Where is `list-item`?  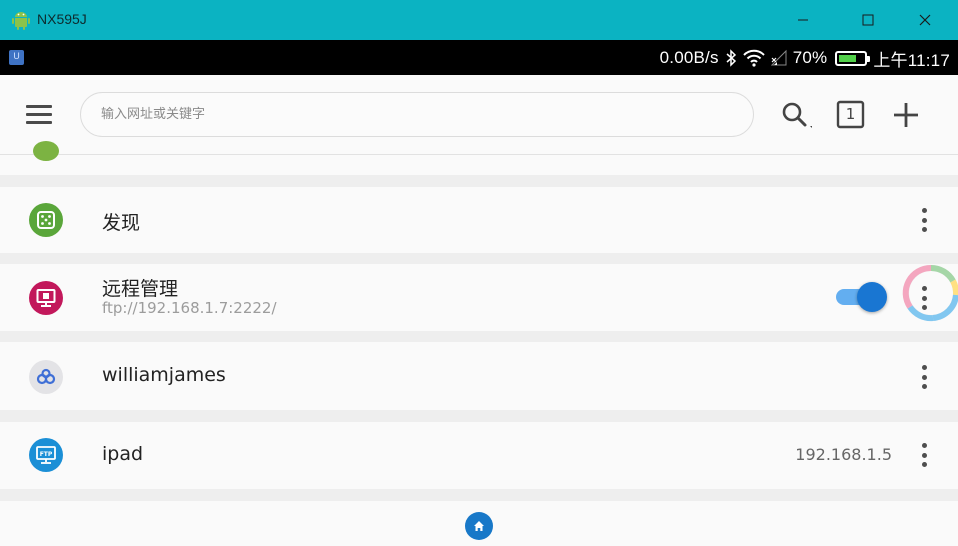 list-item is located at coordinates (479, 158).